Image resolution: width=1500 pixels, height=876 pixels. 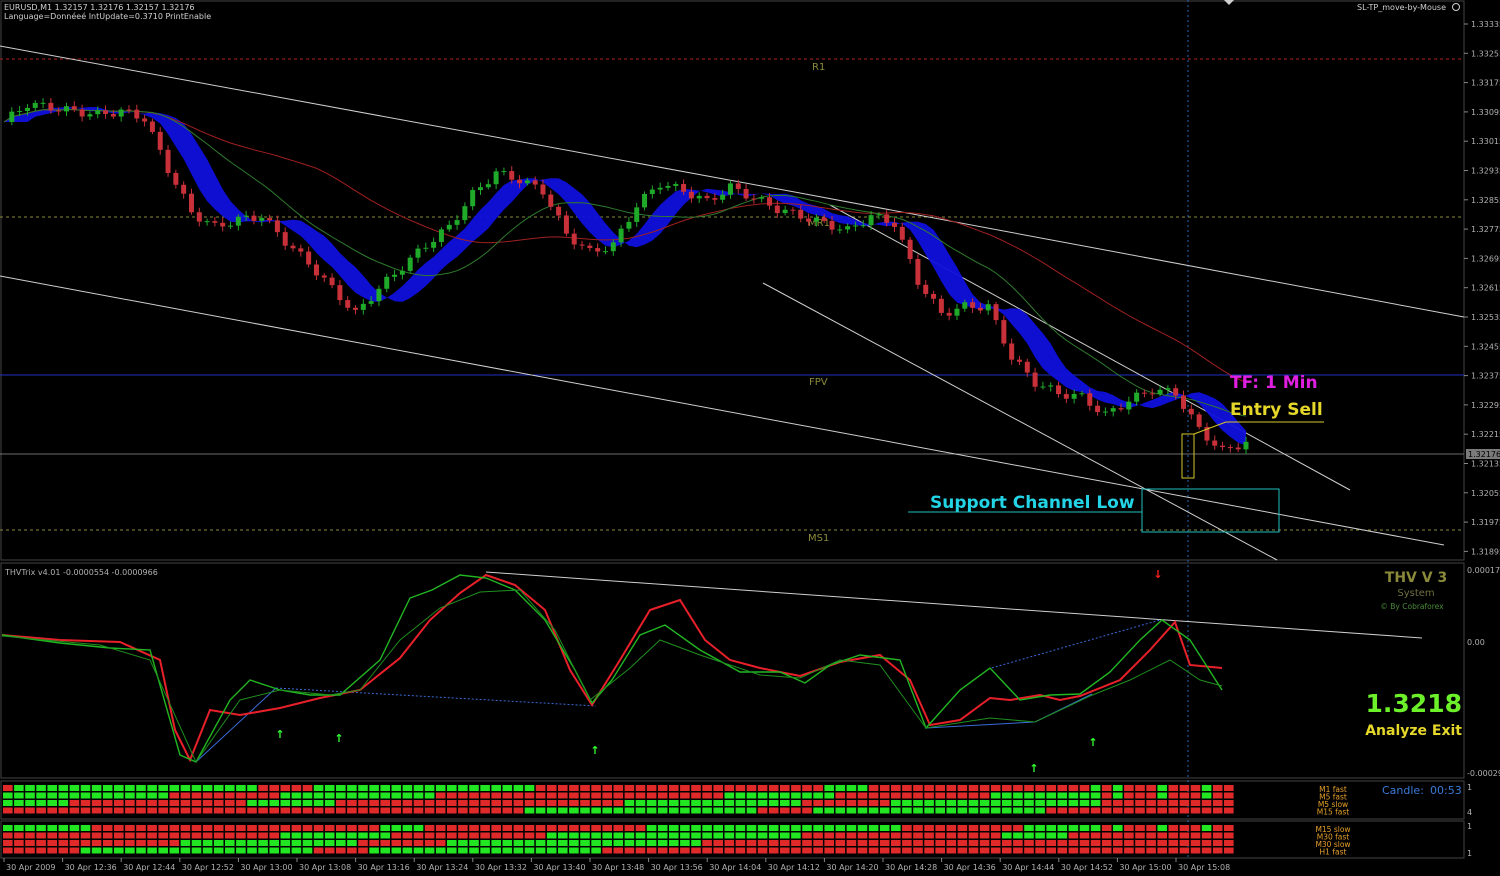 I want to click on smiley-icon, so click(x=1456, y=7).